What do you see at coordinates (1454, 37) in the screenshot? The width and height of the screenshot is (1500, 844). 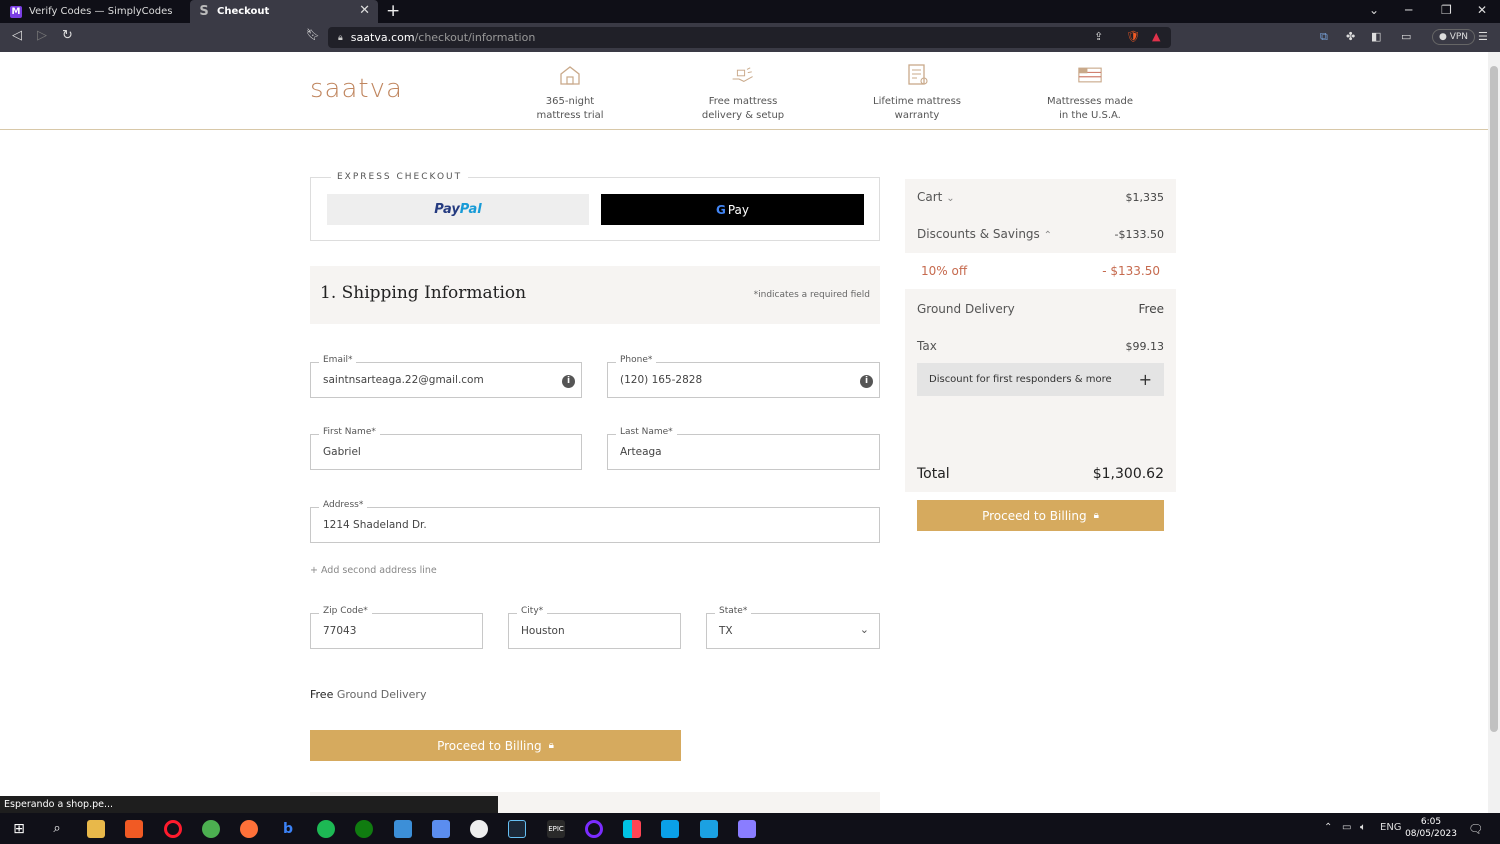 I see `vpn-button: ● VPN` at bounding box center [1454, 37].